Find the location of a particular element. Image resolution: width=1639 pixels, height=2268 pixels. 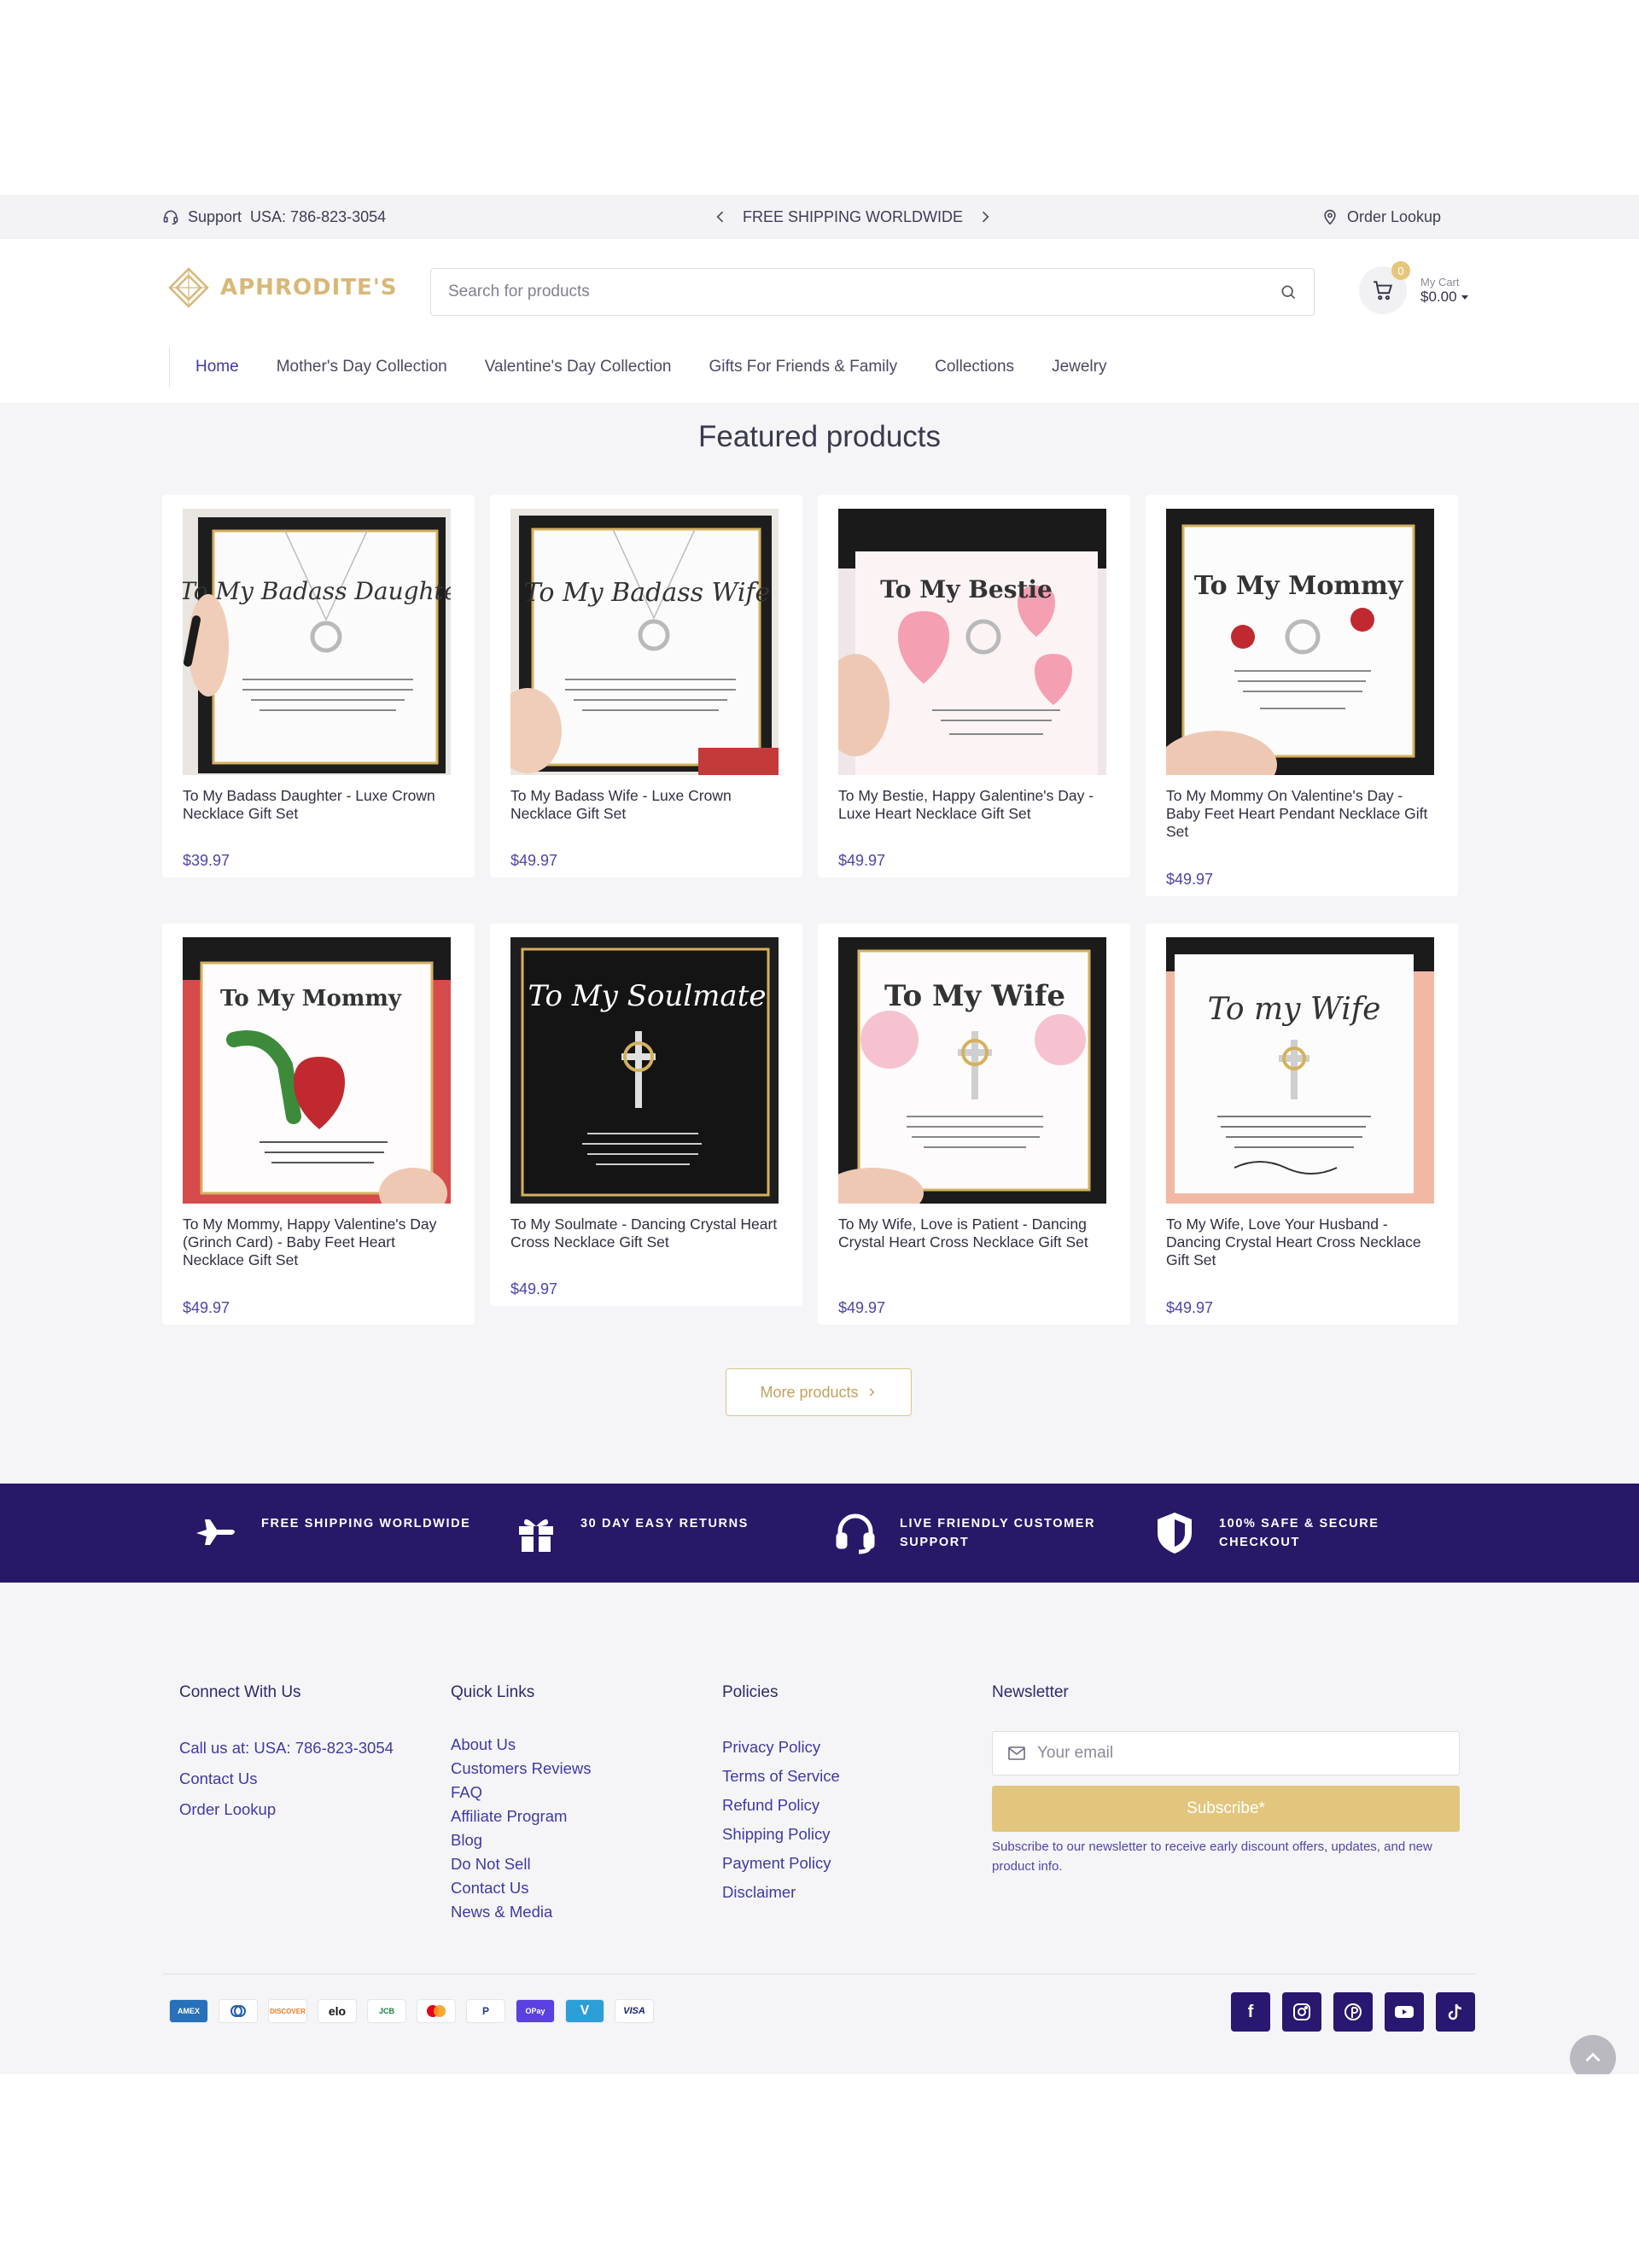

cart-count-badge: 0 is located at coordinates (1400, 270).